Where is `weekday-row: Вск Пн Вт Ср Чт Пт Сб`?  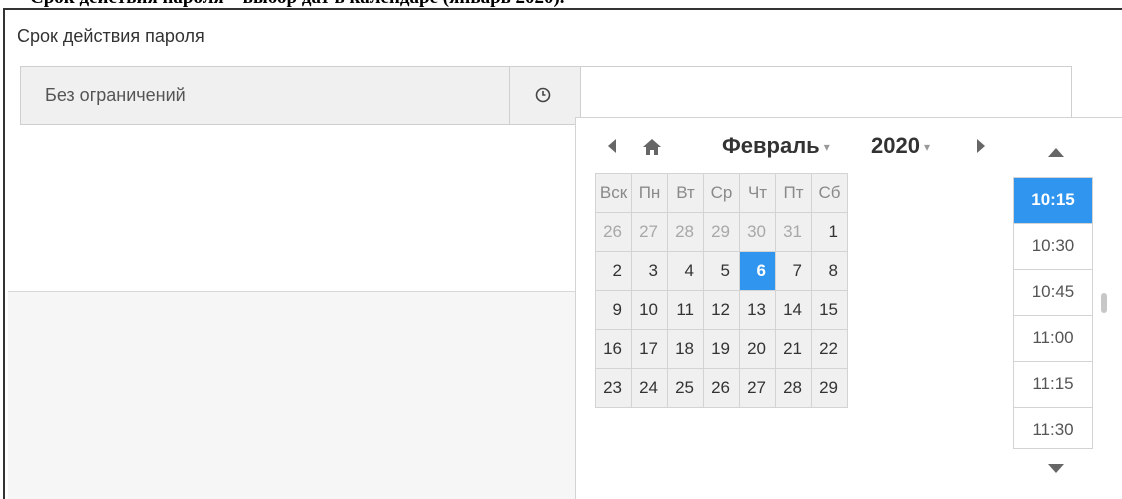
weekday-row: Вск Пн Вт Ср Чт Пт Сб is located at coordinates (721, 193).